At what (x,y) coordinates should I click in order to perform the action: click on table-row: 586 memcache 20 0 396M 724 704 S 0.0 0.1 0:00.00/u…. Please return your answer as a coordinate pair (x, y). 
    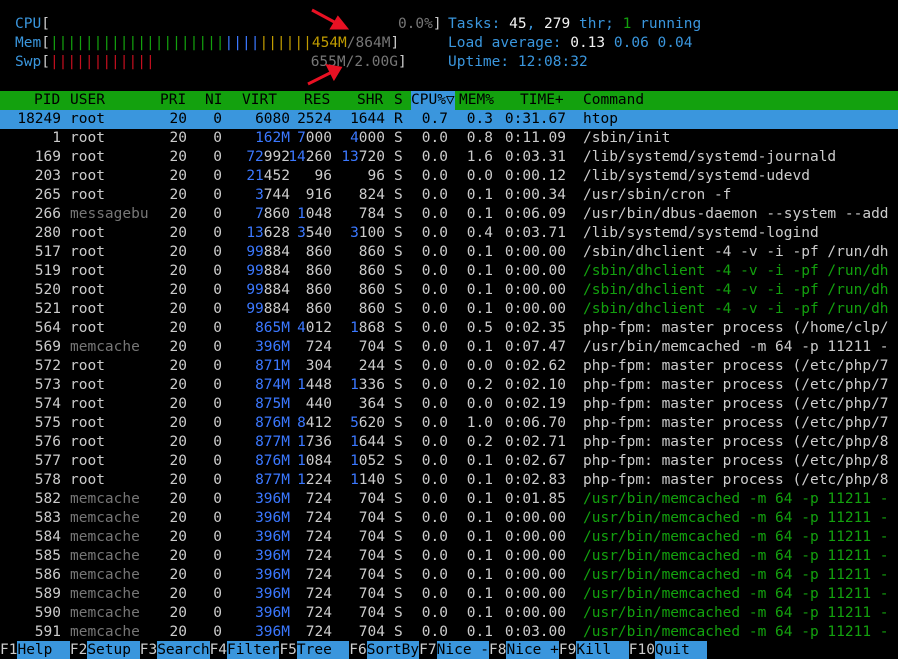
    Looking at the image, I should click on (449, 575).